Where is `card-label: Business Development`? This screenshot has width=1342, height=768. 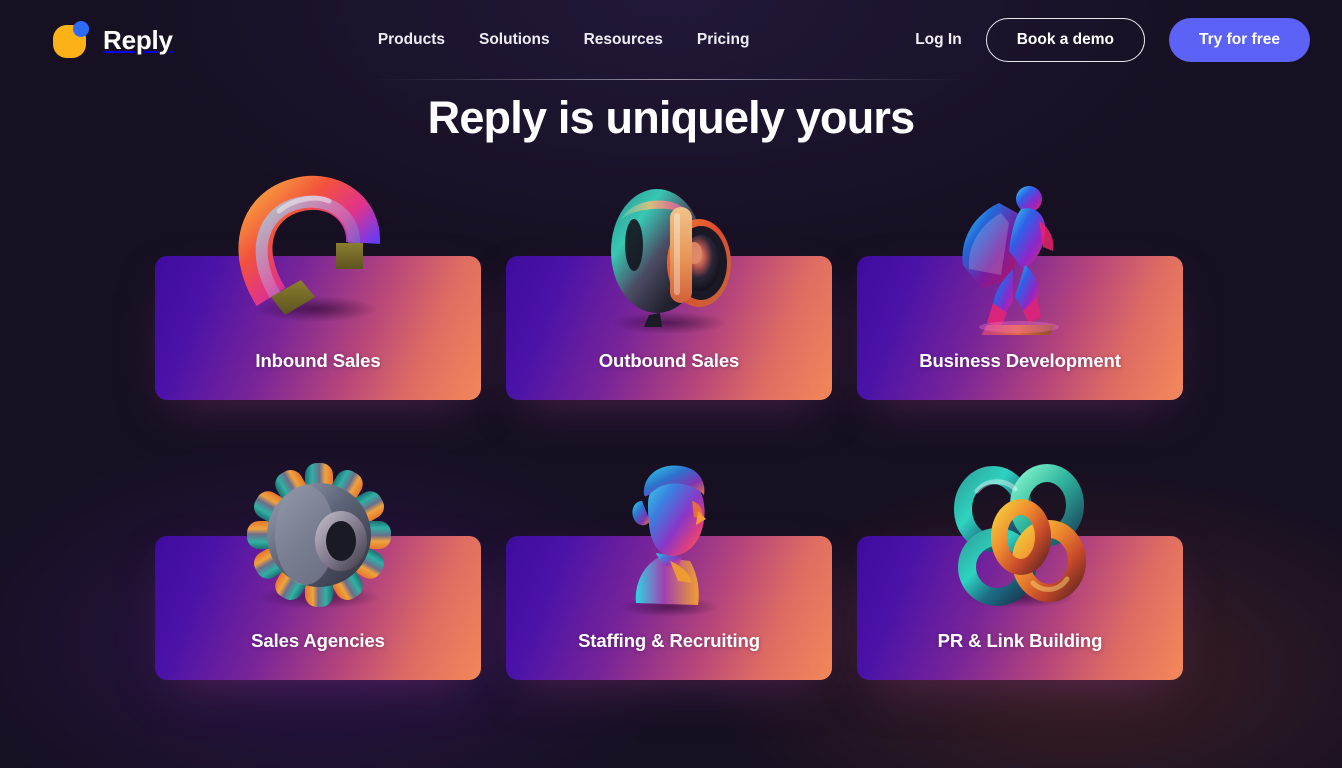 card-label: Business Development is located at coordinates (1020, 360).